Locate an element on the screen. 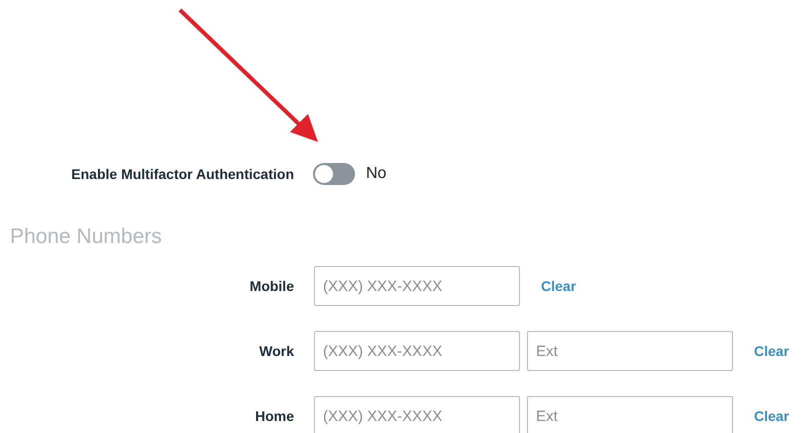 The width and height of the screenshot is (804, 433). mfa-toggle is located at coordinates (334, 174).